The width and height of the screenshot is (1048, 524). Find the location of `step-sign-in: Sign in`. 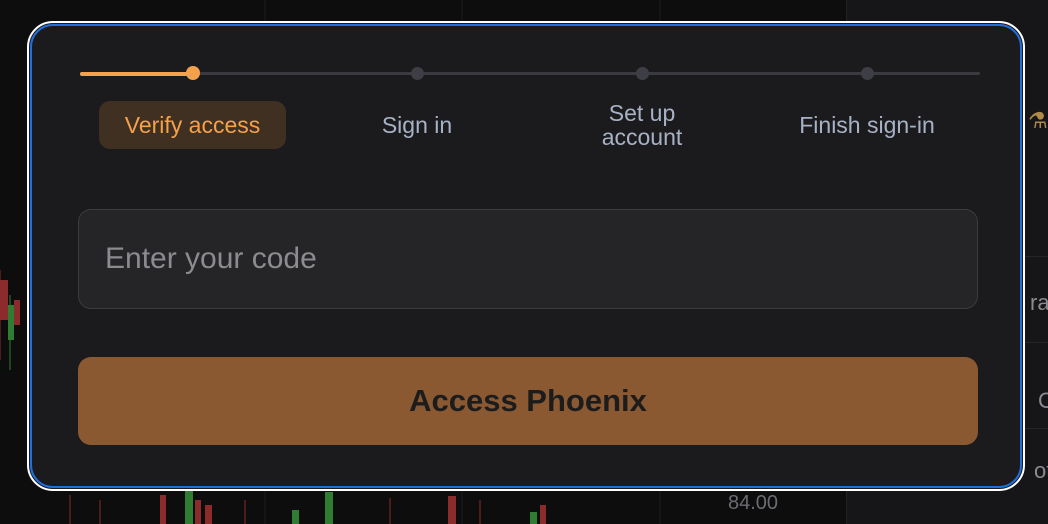

step-sign-in: Sign in is located at coordinates (417, 125).